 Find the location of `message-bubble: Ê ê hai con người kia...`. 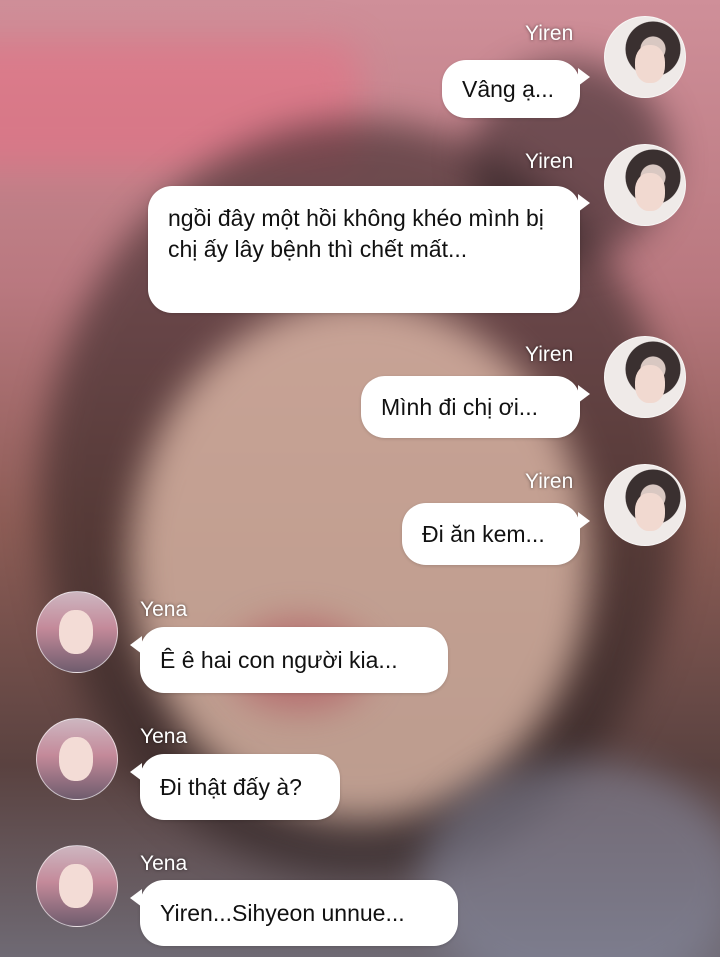

message-bubble: Ê ê hai con người kia... is located at coordinates (294, 660).